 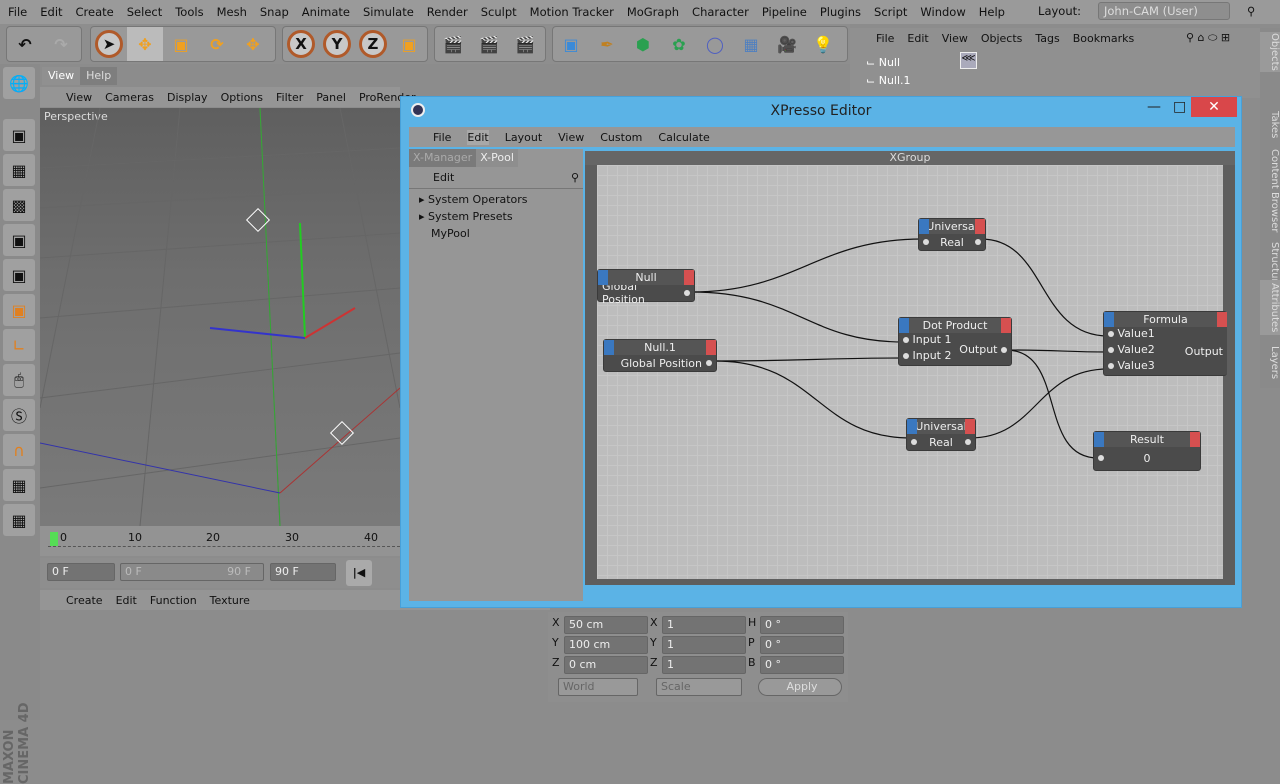 What do you see at coordinates (173, 600) in the screenshot?
I see `material-menu-function: Function` at bounding box center [173, 600].